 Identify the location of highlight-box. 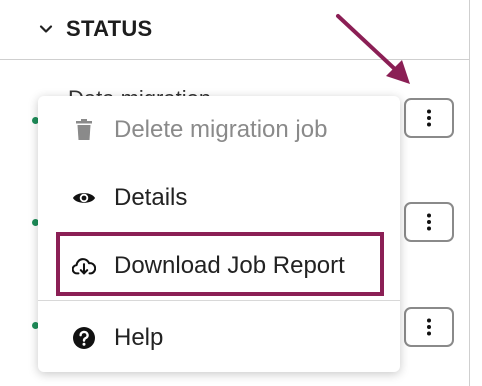
(220, 264).